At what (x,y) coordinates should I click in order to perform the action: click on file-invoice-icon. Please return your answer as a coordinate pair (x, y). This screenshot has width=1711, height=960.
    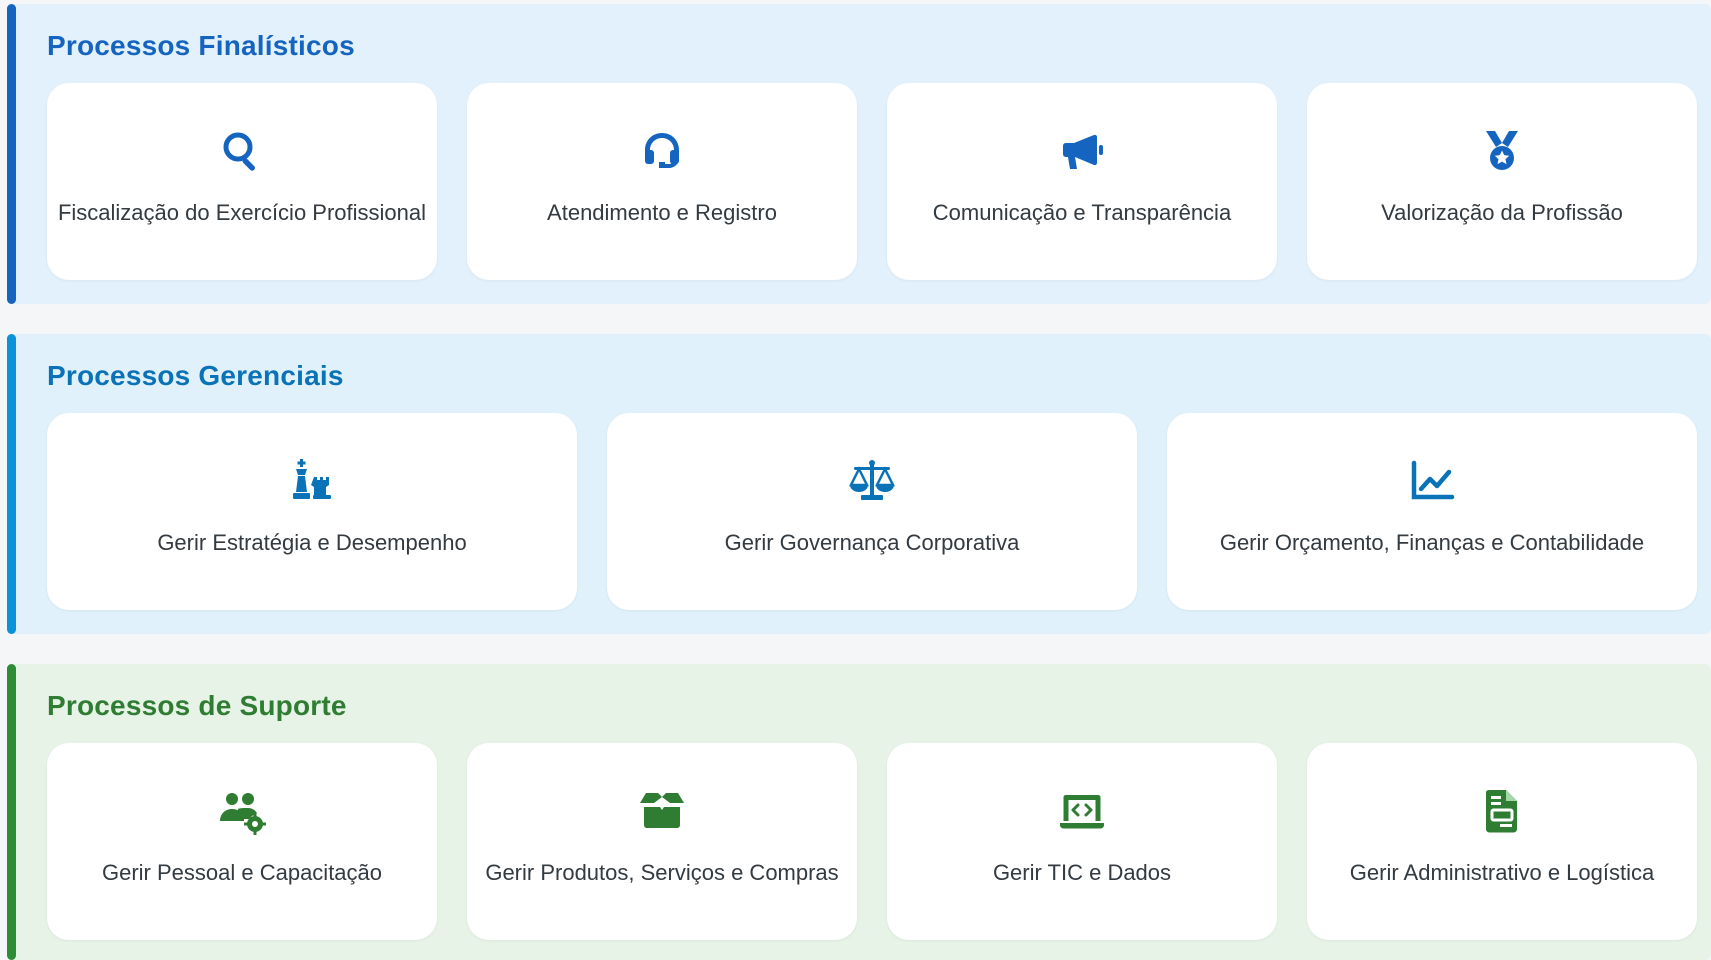
    Looking at the image, I should click on (1502, 811).